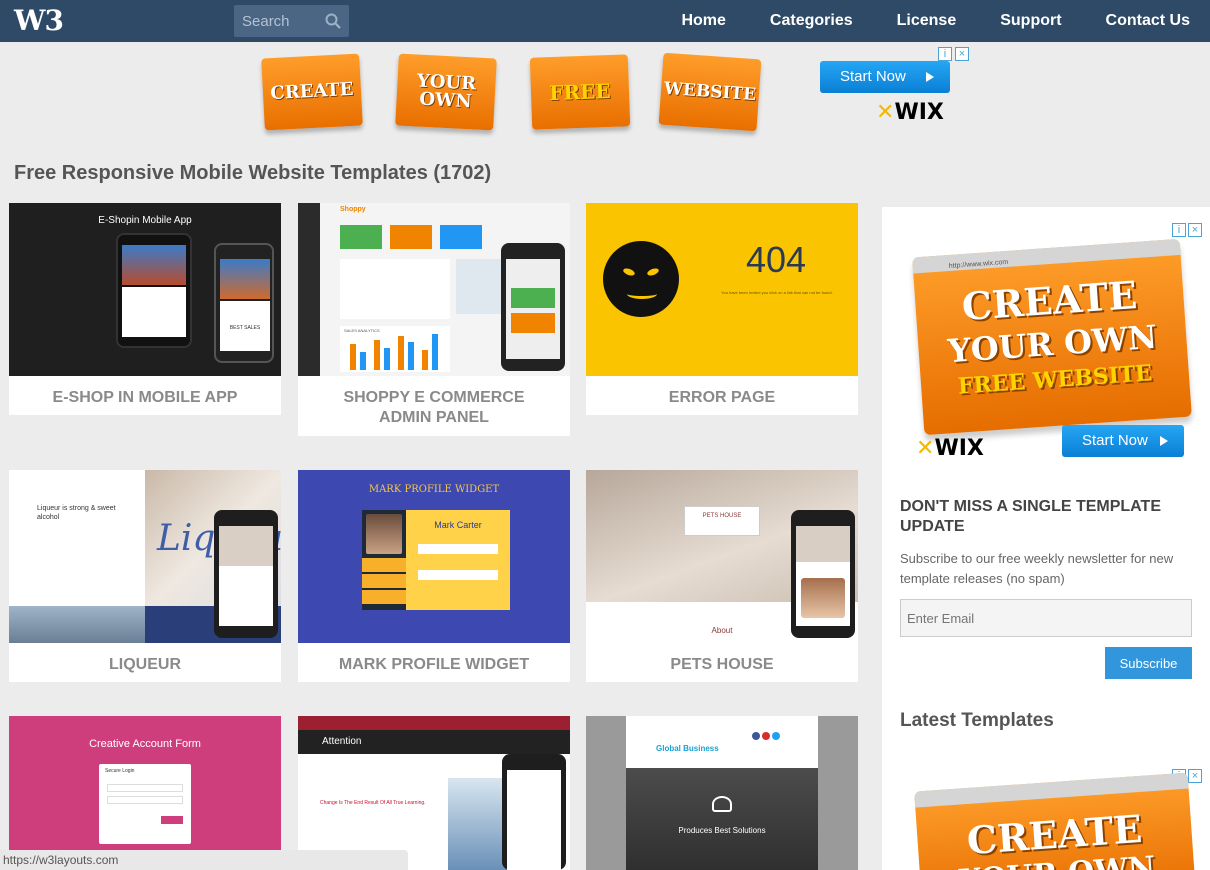 The width and height of the screenshot is (1210, 870). What do you see at coordinates (1030, 21) in the screenshot?
I see `nav-support: Support` at bounding box center [1030, 21].